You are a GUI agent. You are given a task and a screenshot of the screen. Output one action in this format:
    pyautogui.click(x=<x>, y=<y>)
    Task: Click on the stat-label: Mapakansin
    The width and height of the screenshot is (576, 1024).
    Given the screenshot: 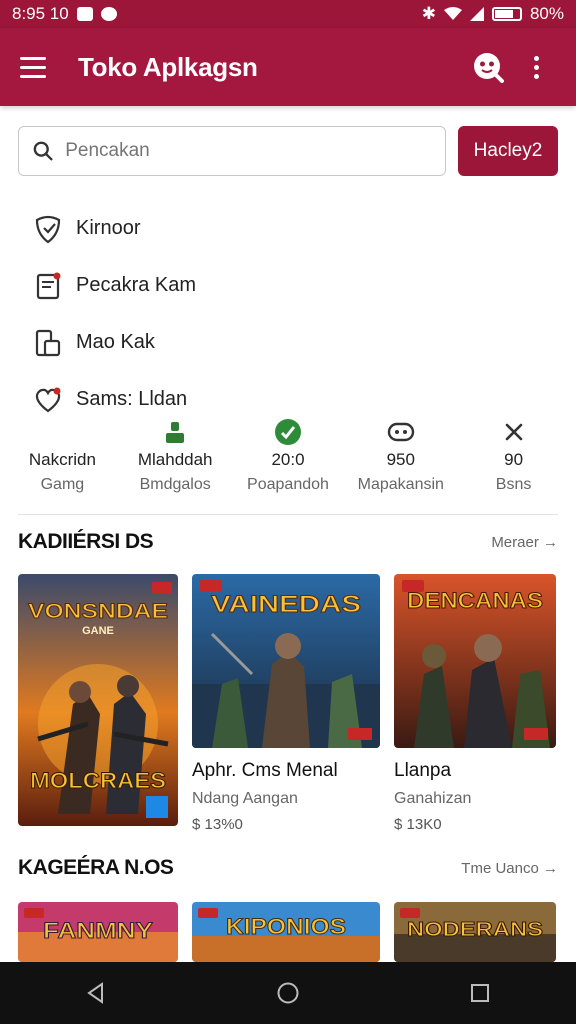 What is the action you would take?
    pyautogui.click(x=400, y=484)
    